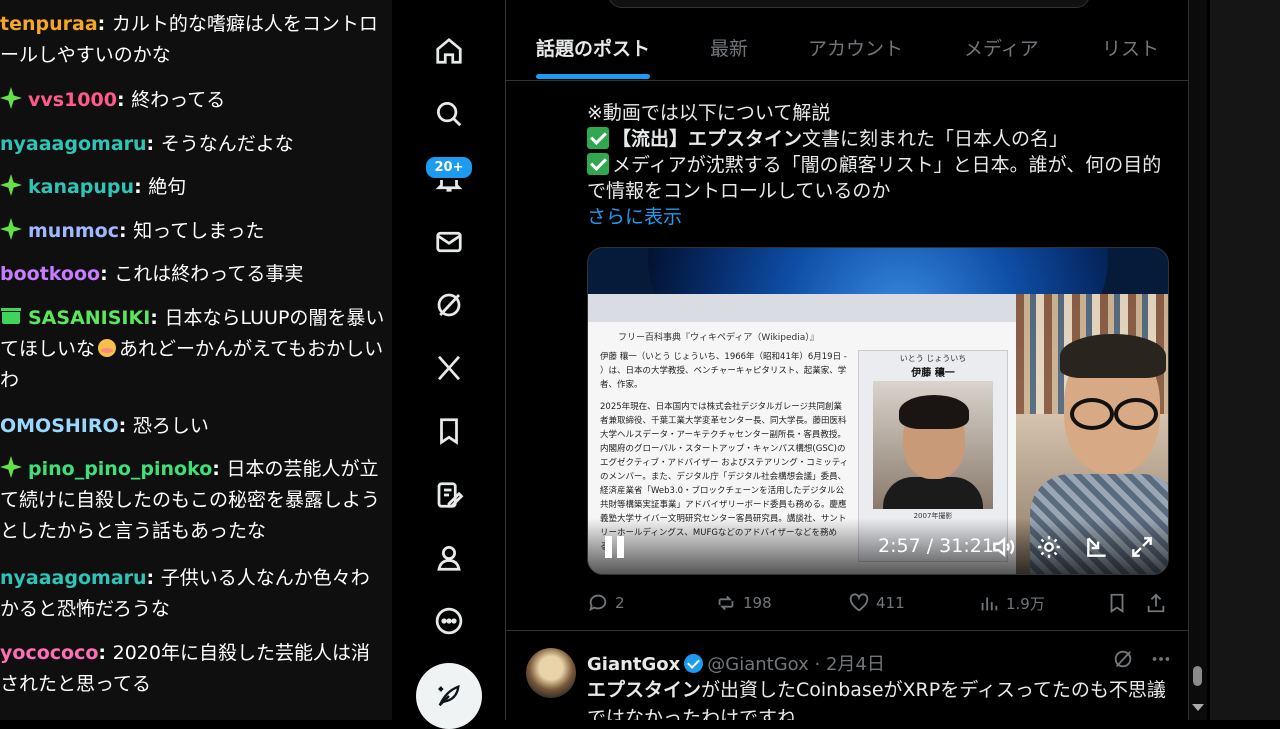  I want to click on feather-icon, so click(449, 695).